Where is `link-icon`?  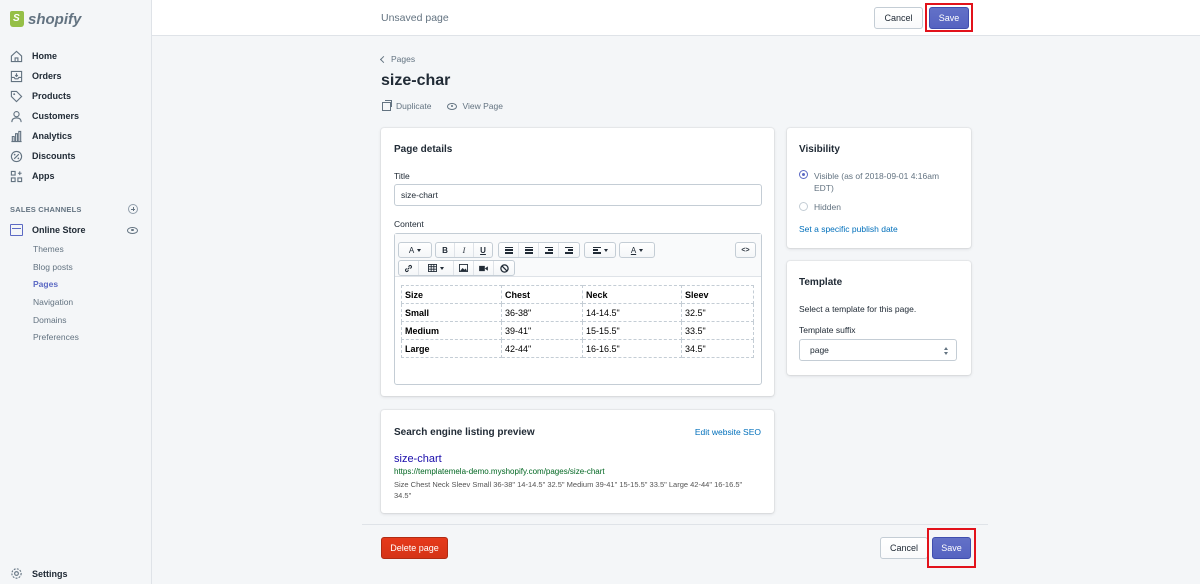 link-icon is located at coordinates (408, 268).